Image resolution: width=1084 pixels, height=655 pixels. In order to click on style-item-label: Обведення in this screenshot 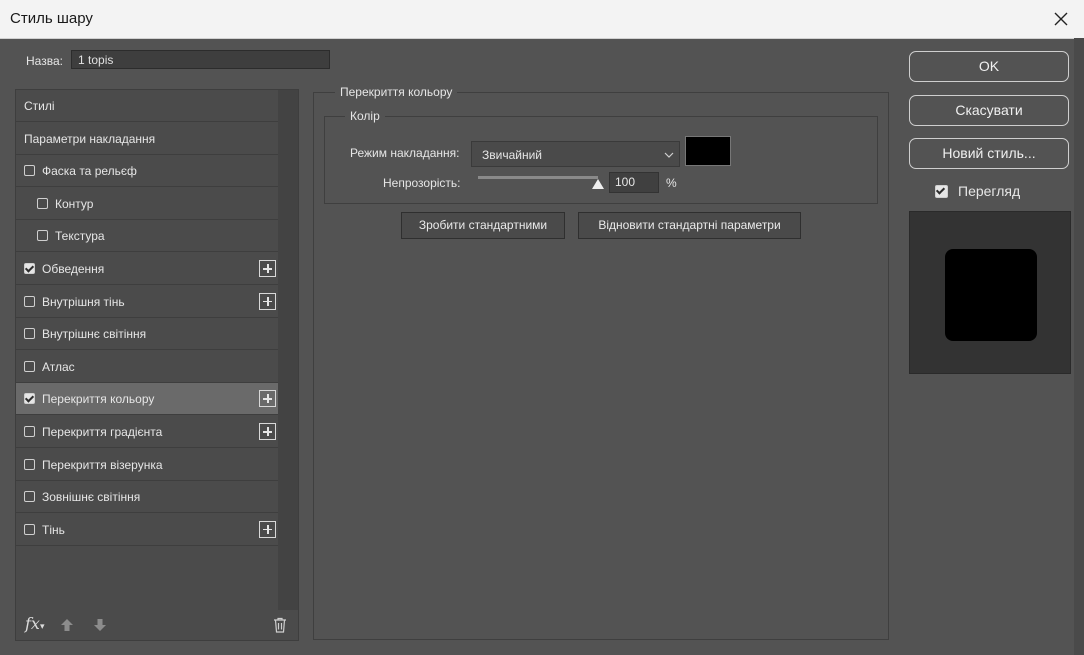, I will do `click(73, 269)`.